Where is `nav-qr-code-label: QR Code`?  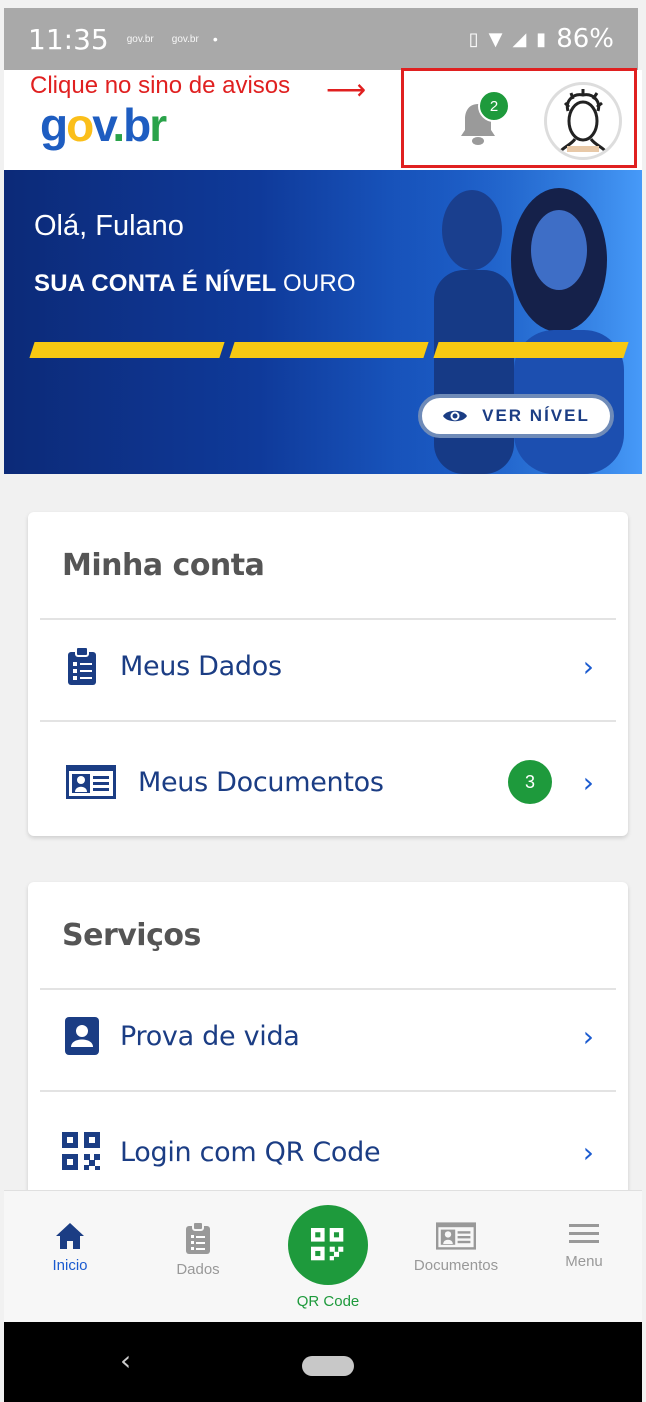 nav-qr-code-label: QR Code is located at coordinates (328, 1301).